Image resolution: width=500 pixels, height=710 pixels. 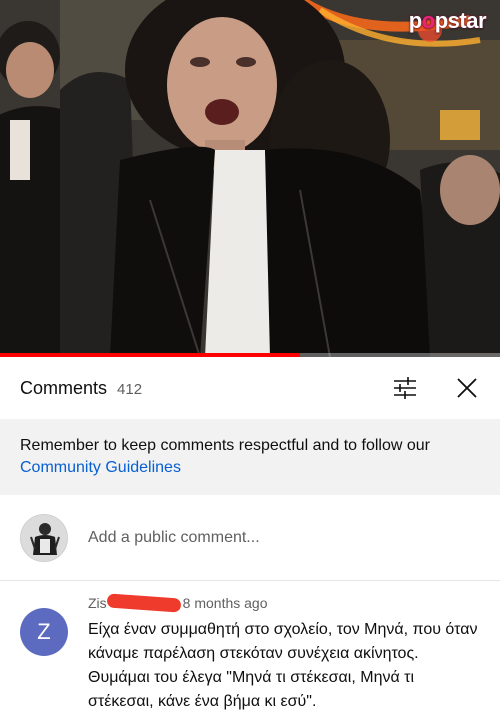 What do you see at coordinates (64, 387) in the screenshot?
I see `comments-title: Comments` at bounding box center [64, 387].